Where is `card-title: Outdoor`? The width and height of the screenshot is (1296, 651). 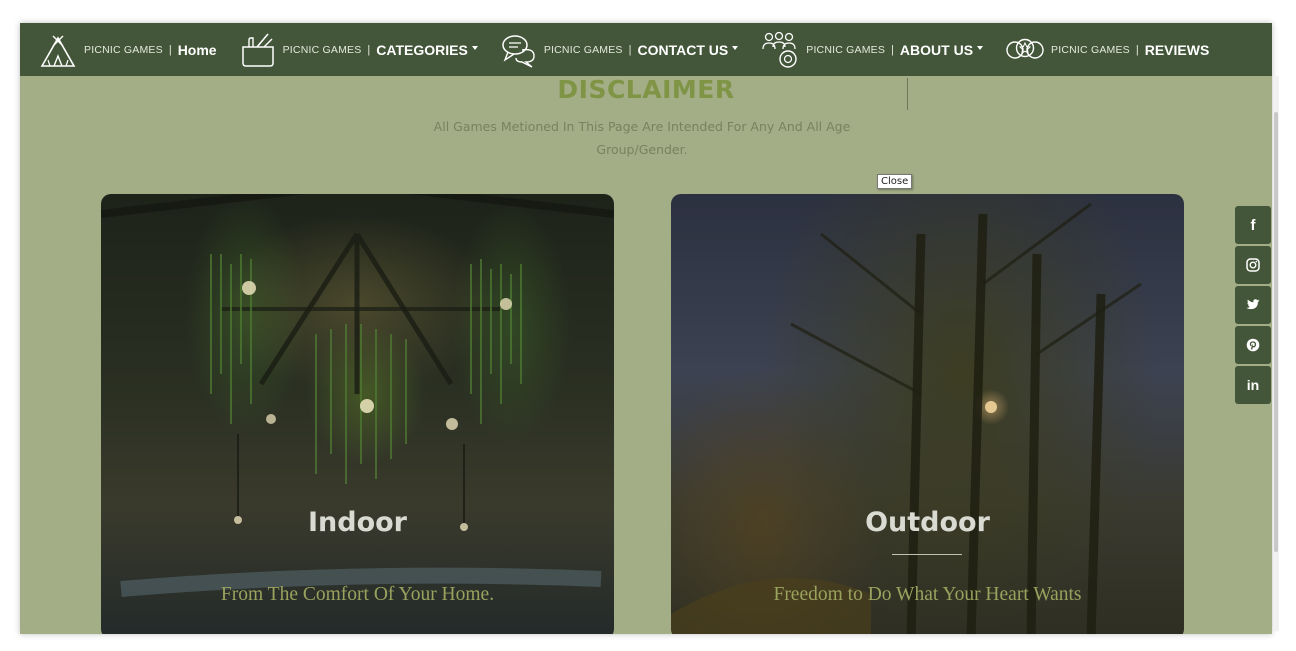 card-title: Outdoor is located at coordinates (927, 522).